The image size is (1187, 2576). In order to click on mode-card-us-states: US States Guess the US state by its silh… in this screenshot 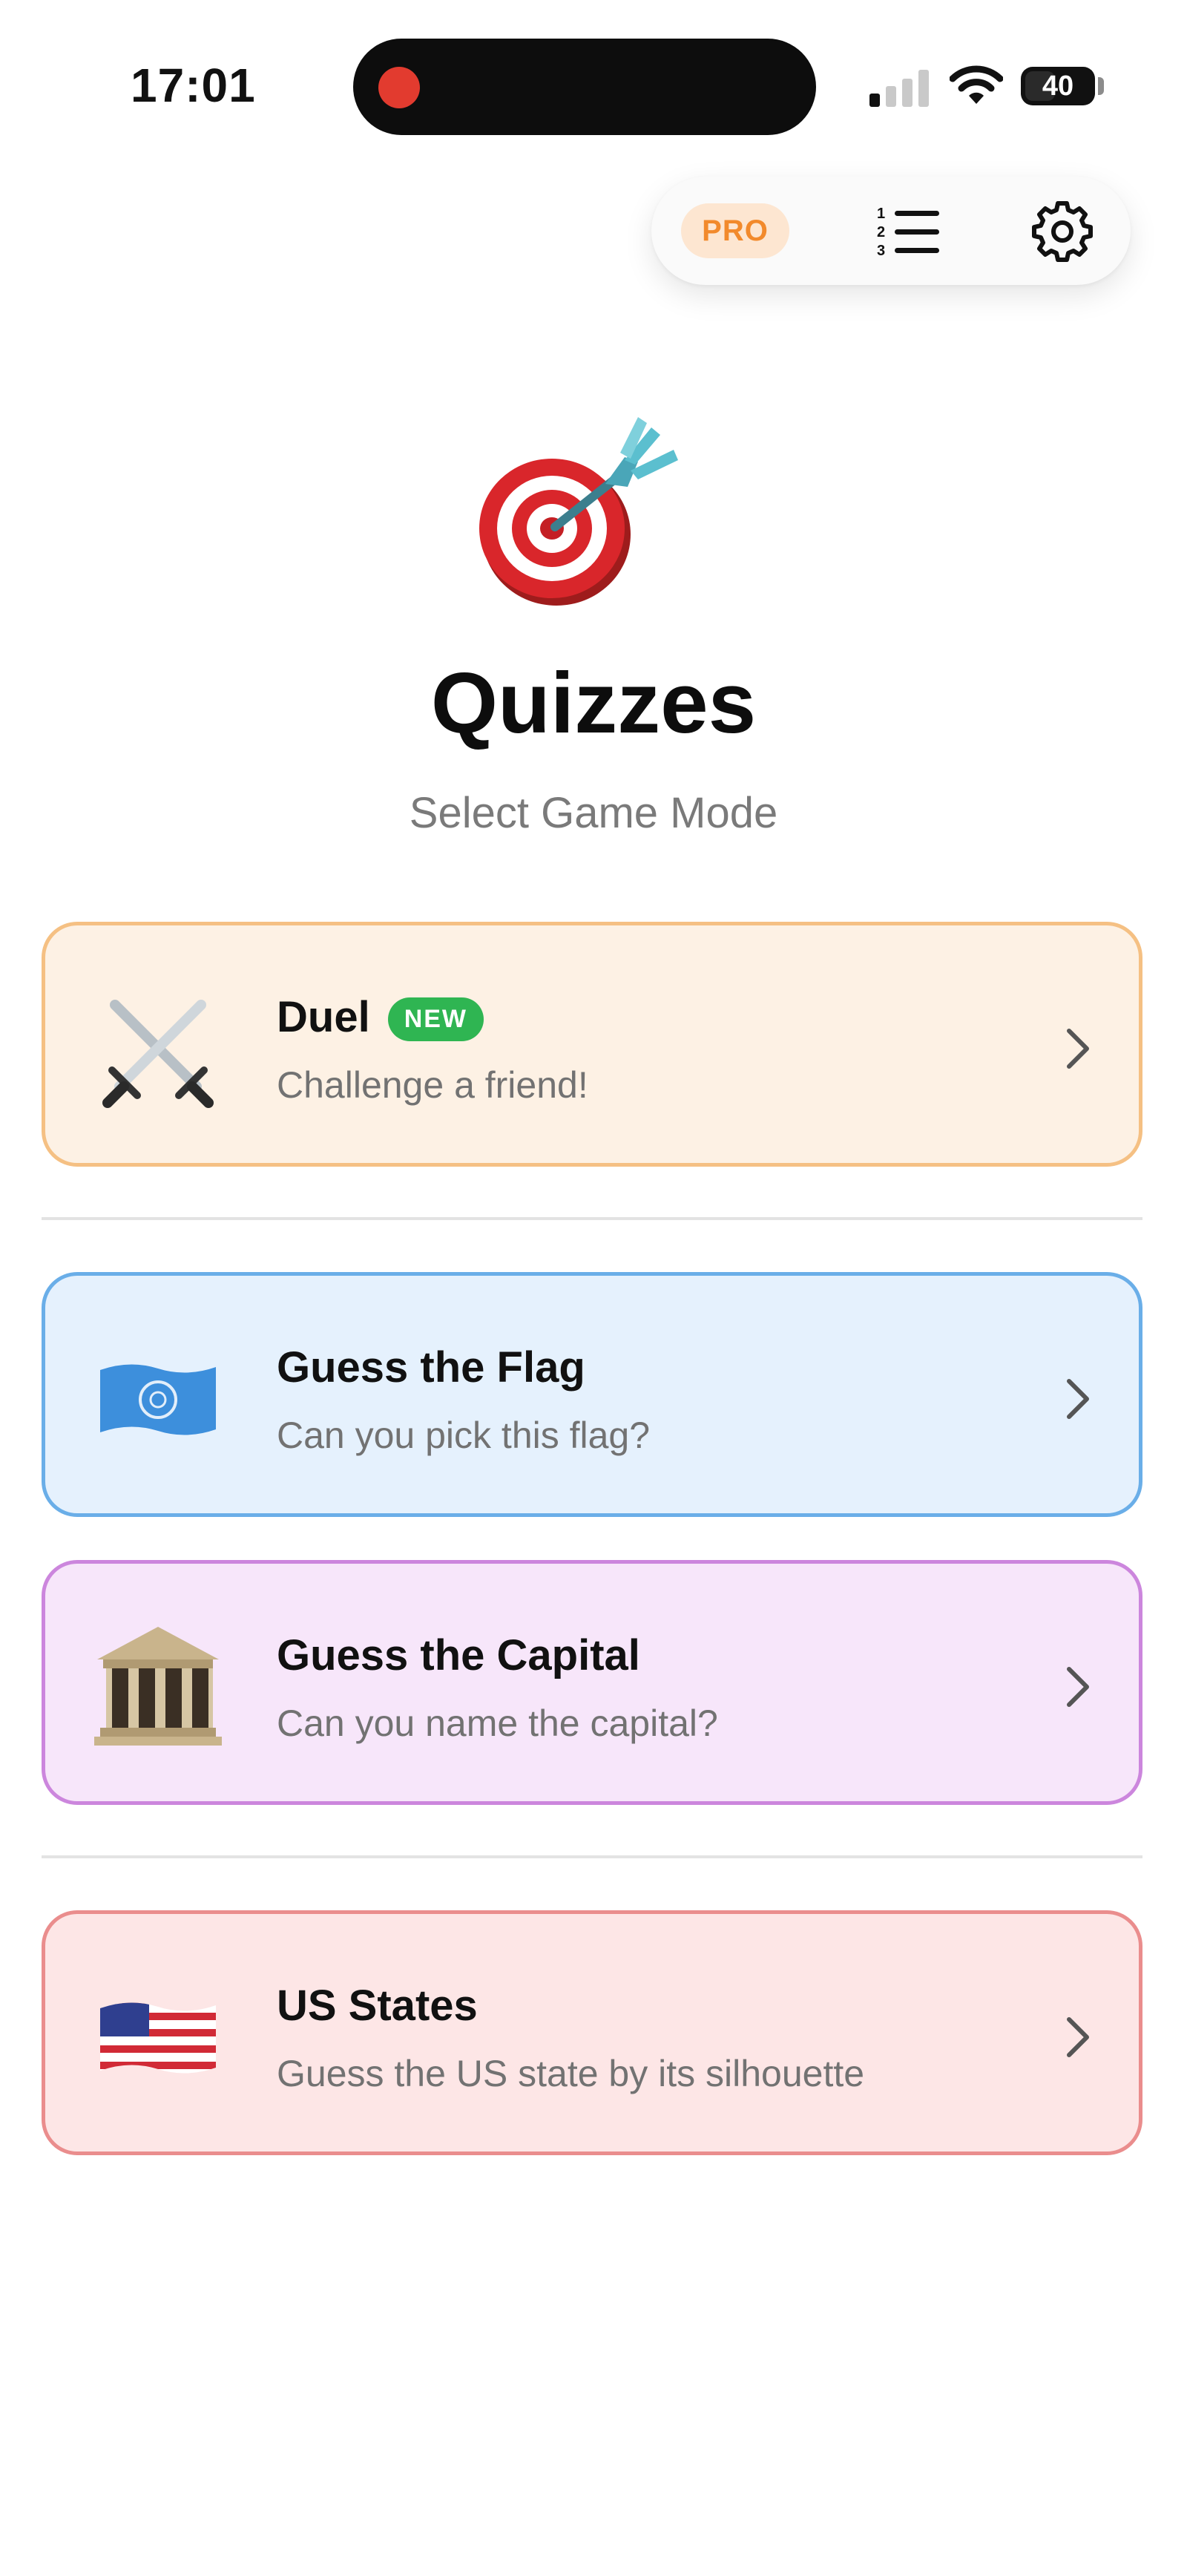, I will do `click(592, 2032)`.